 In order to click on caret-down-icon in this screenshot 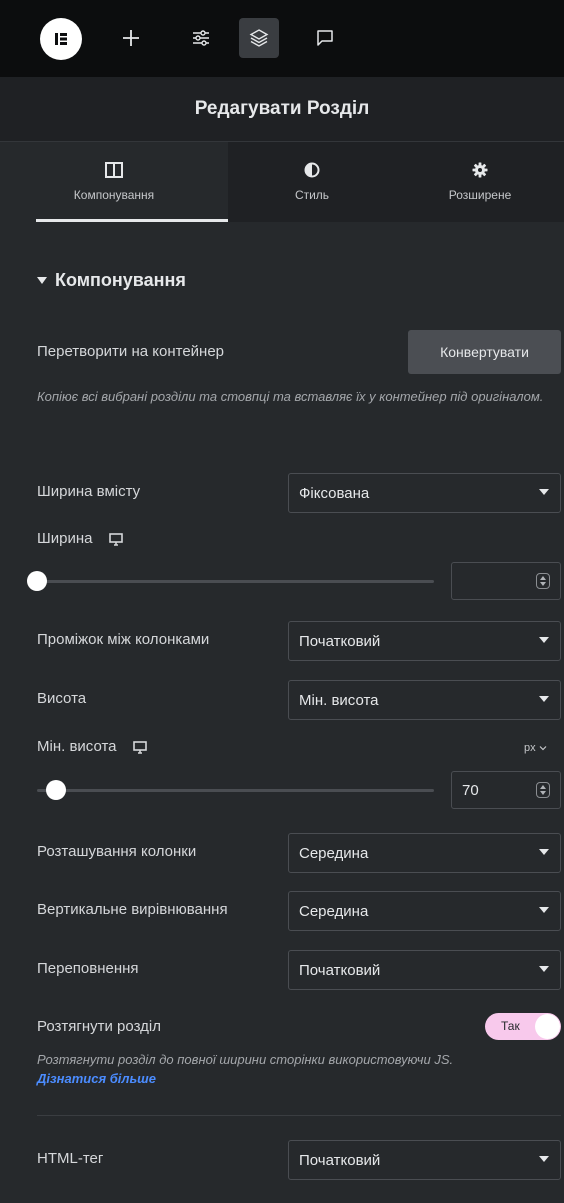, I will do `click(42, 280)`.